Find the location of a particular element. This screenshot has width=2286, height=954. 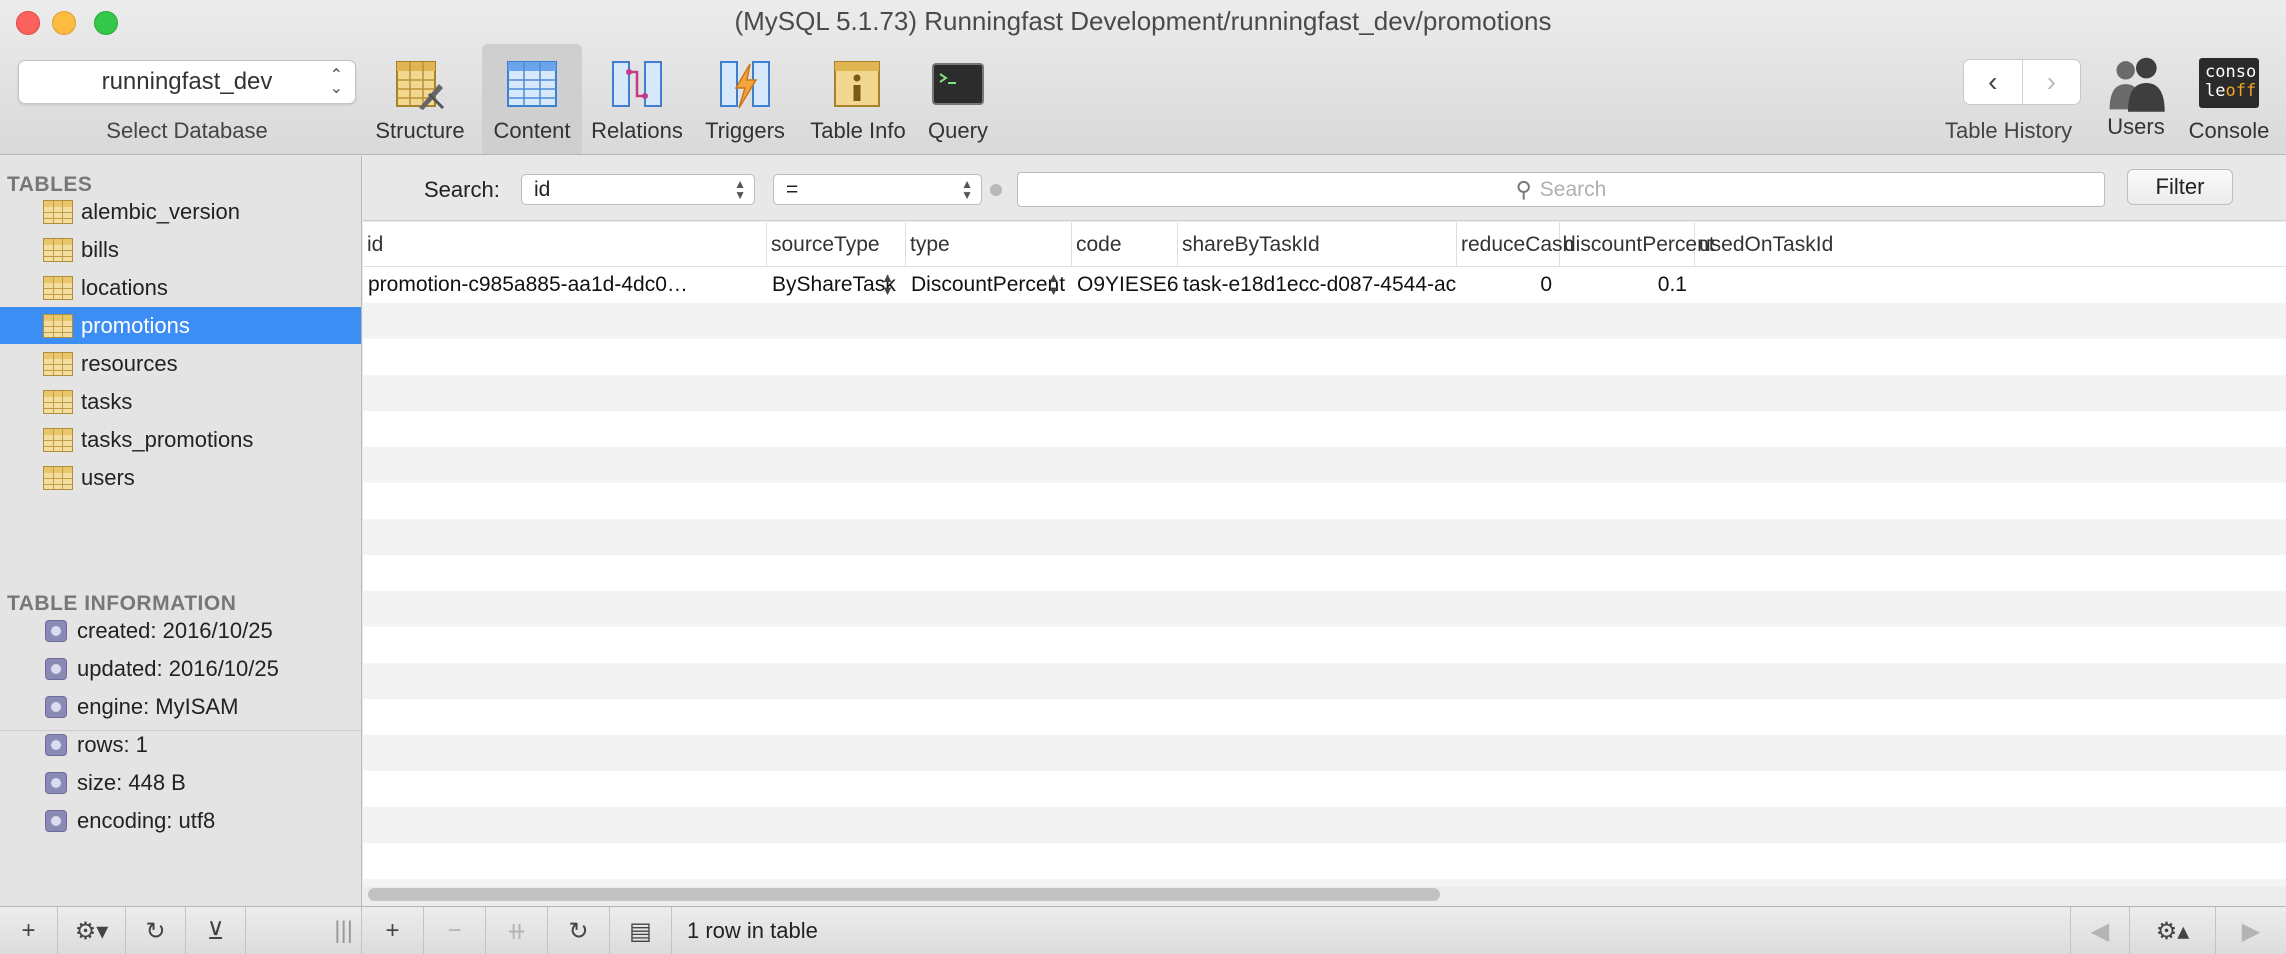

info-size: size: 448 B is located at coordinates (180, 782).